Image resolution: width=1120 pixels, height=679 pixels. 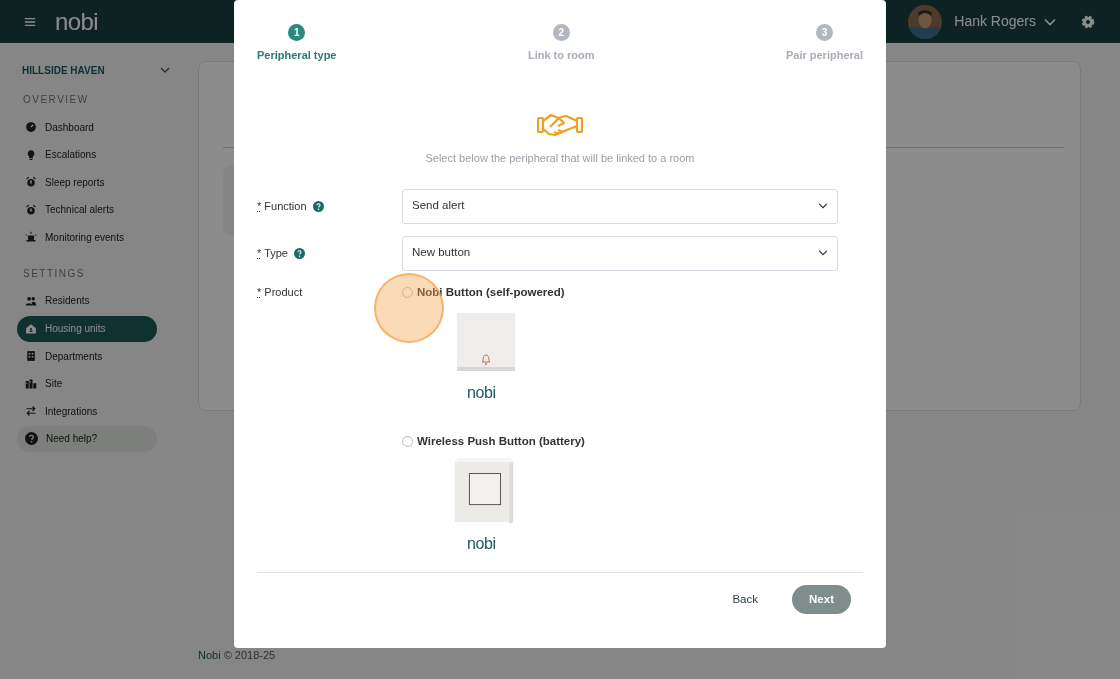 I want to click on people-icon, so click(x=31, y=300).